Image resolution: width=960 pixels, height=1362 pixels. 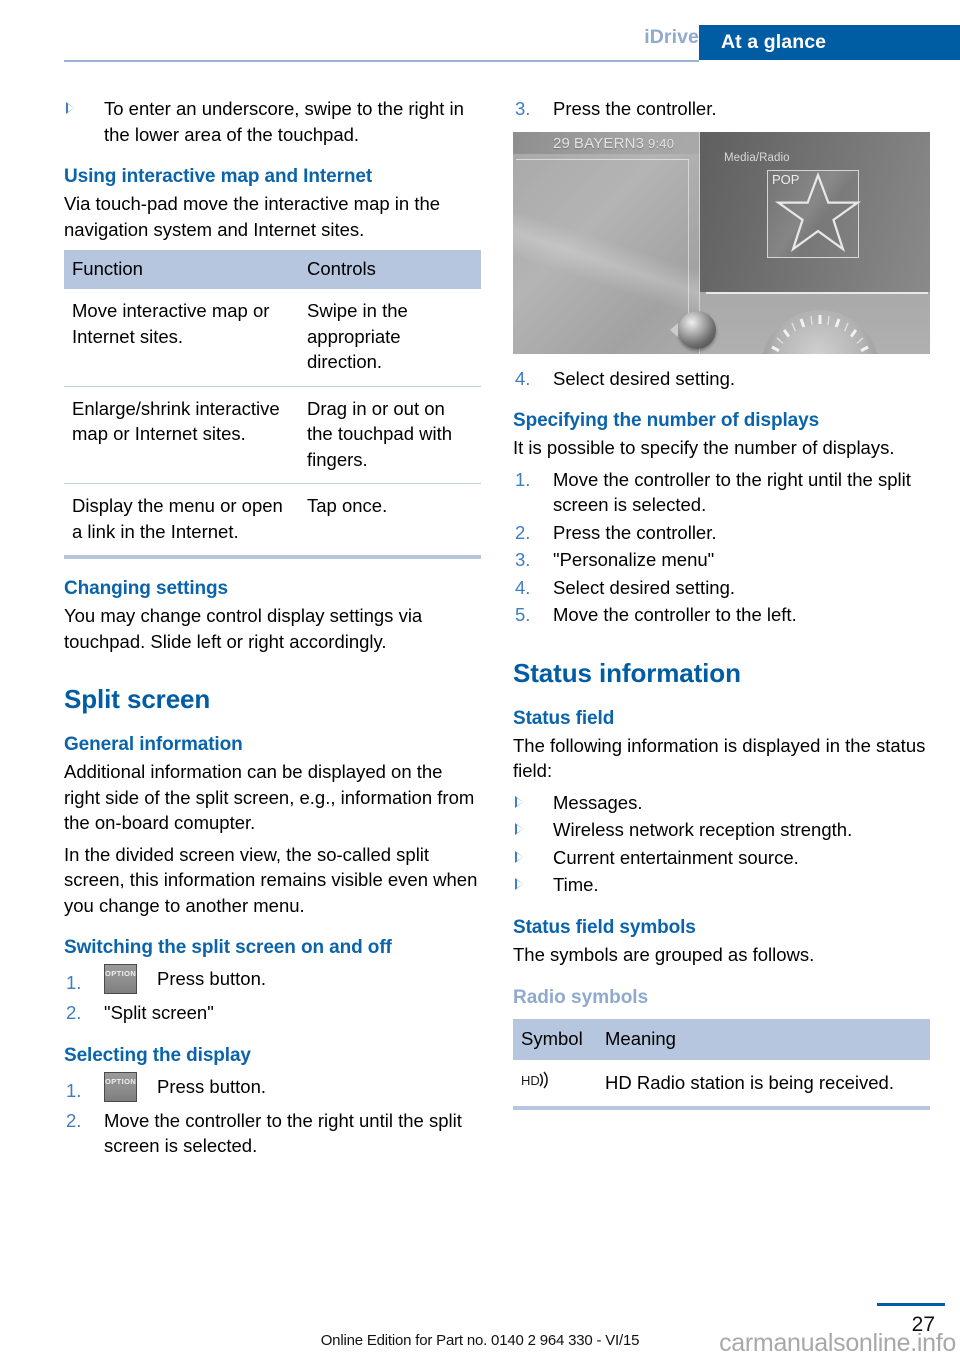 I want to click on table-header-row: Symbol Meaning, so click(x=721, y=1039).